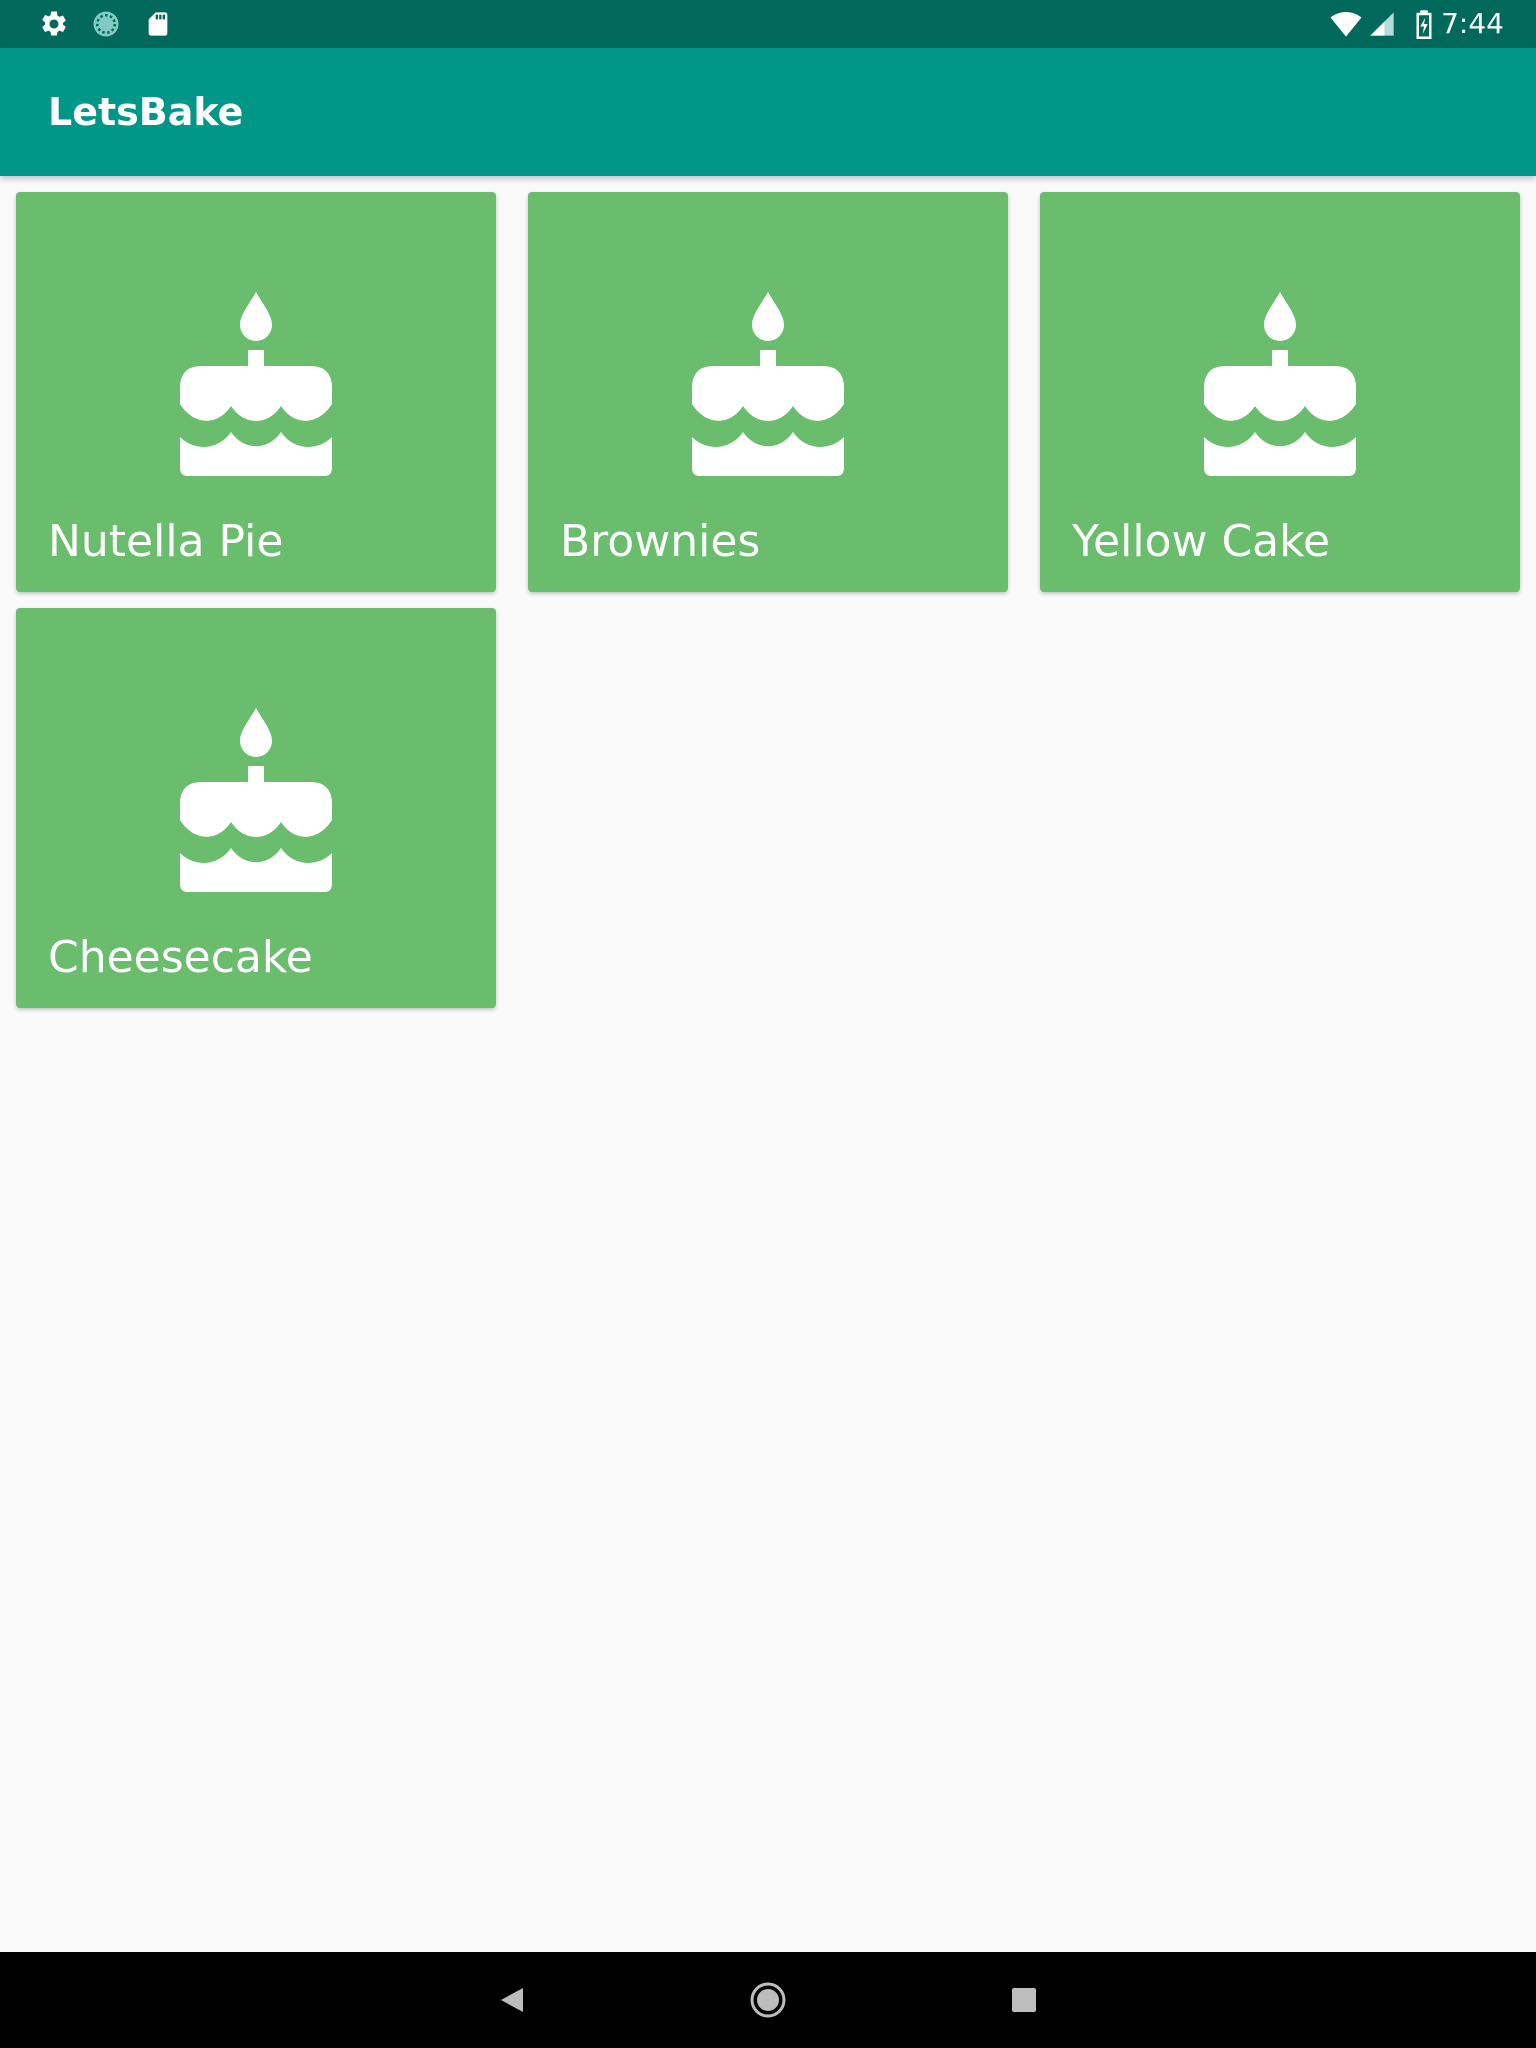 Image resolution: width=1536 pixels, height=2048 pixels. I want to click on recipe-card: Cheesecake, so click(256, 808).